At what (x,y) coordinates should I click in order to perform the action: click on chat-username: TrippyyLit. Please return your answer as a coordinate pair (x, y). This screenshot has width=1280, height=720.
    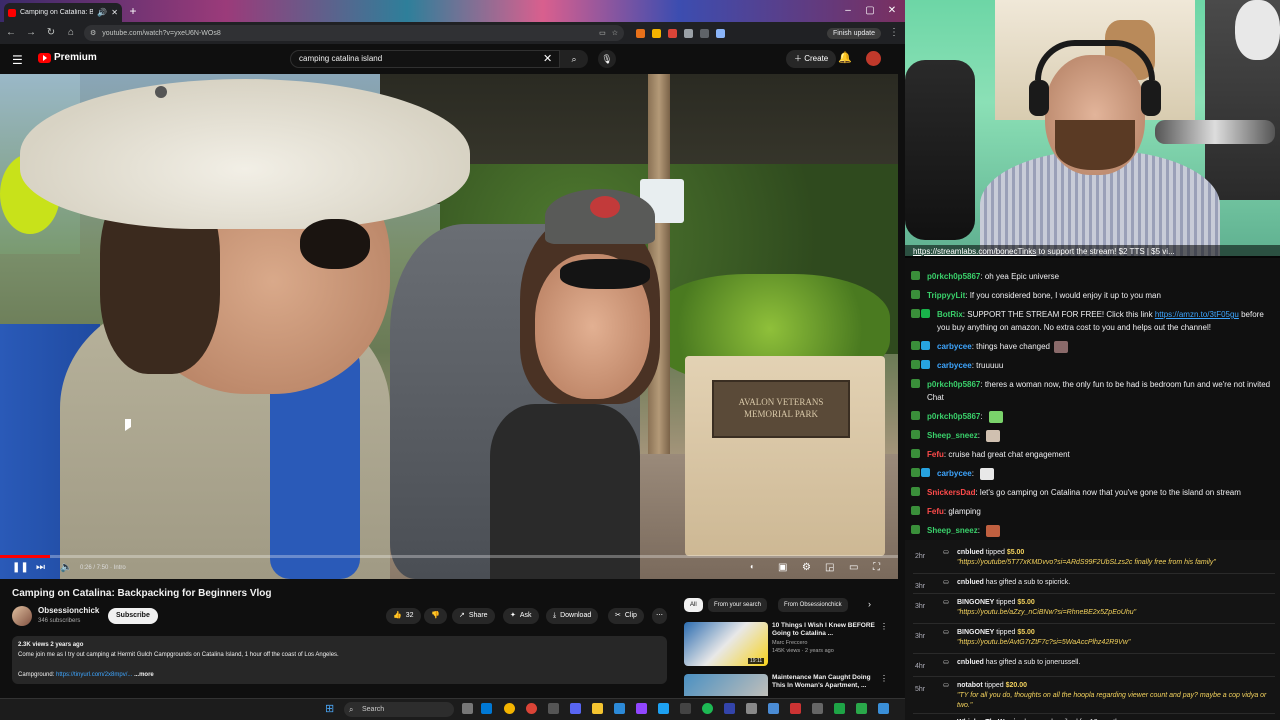
    Looking at the image, I should click on (946, 295).